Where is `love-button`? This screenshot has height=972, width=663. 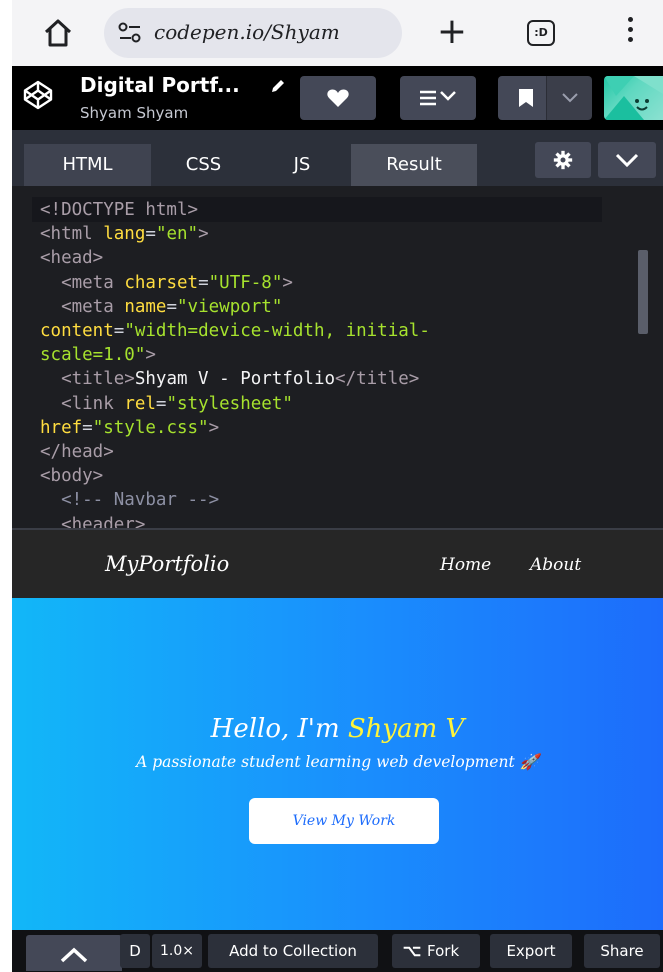 love-button is located at coordinates (338, 98).